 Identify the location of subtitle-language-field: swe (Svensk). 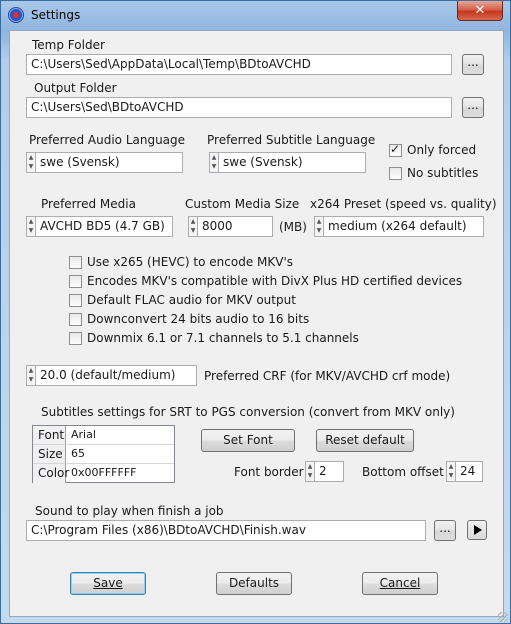
(292, 162).